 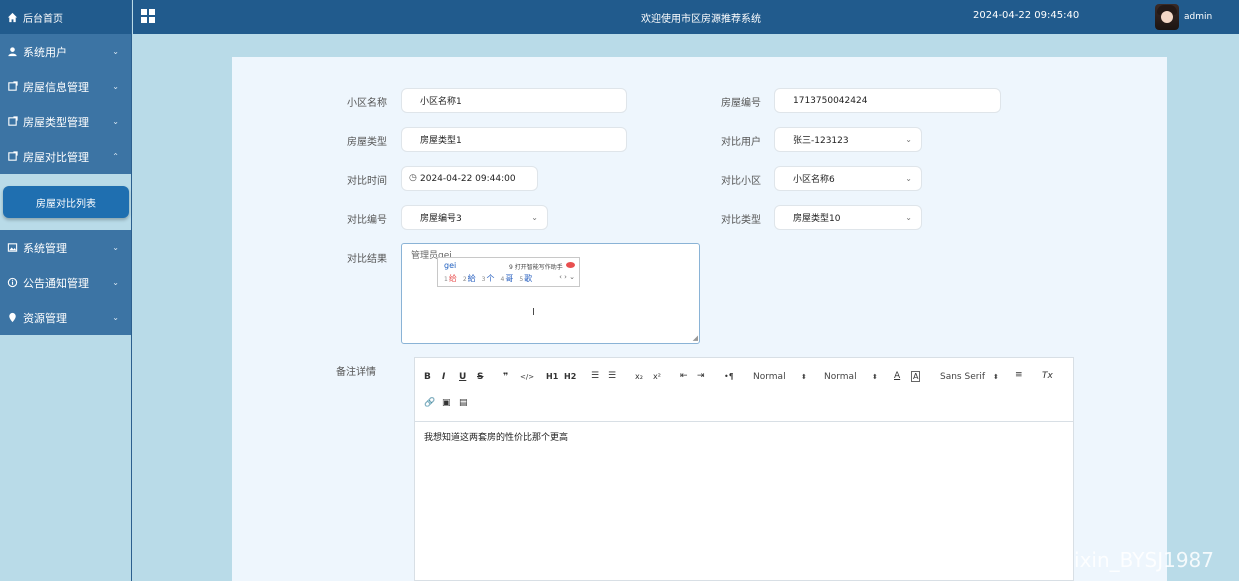 I want to click on text-cursor-icon: I, so click(x=533, y=312).